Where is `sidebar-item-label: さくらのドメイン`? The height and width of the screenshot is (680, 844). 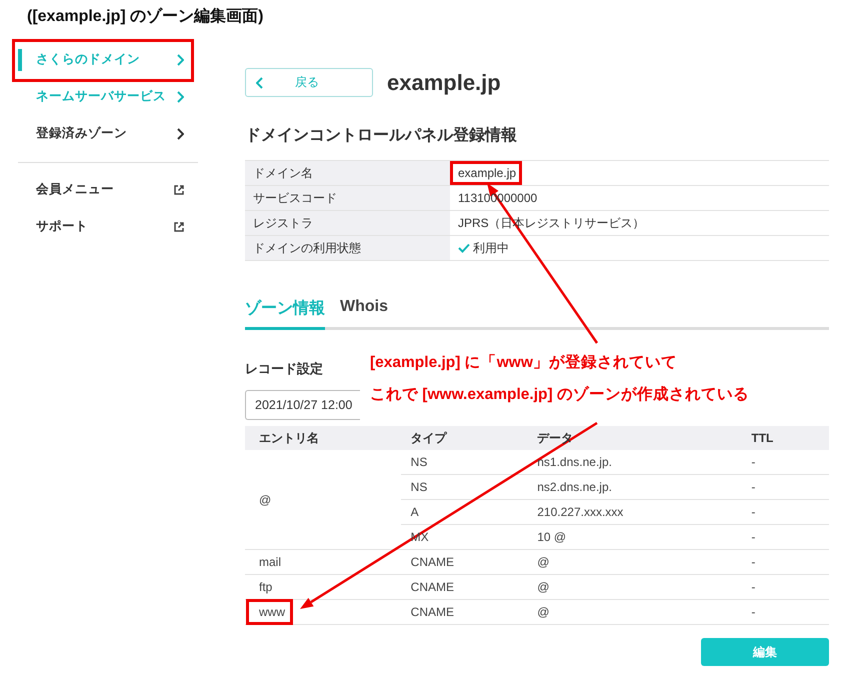
sidebar-item-label: さくらのドメイン is located at coordinates (88, 59).